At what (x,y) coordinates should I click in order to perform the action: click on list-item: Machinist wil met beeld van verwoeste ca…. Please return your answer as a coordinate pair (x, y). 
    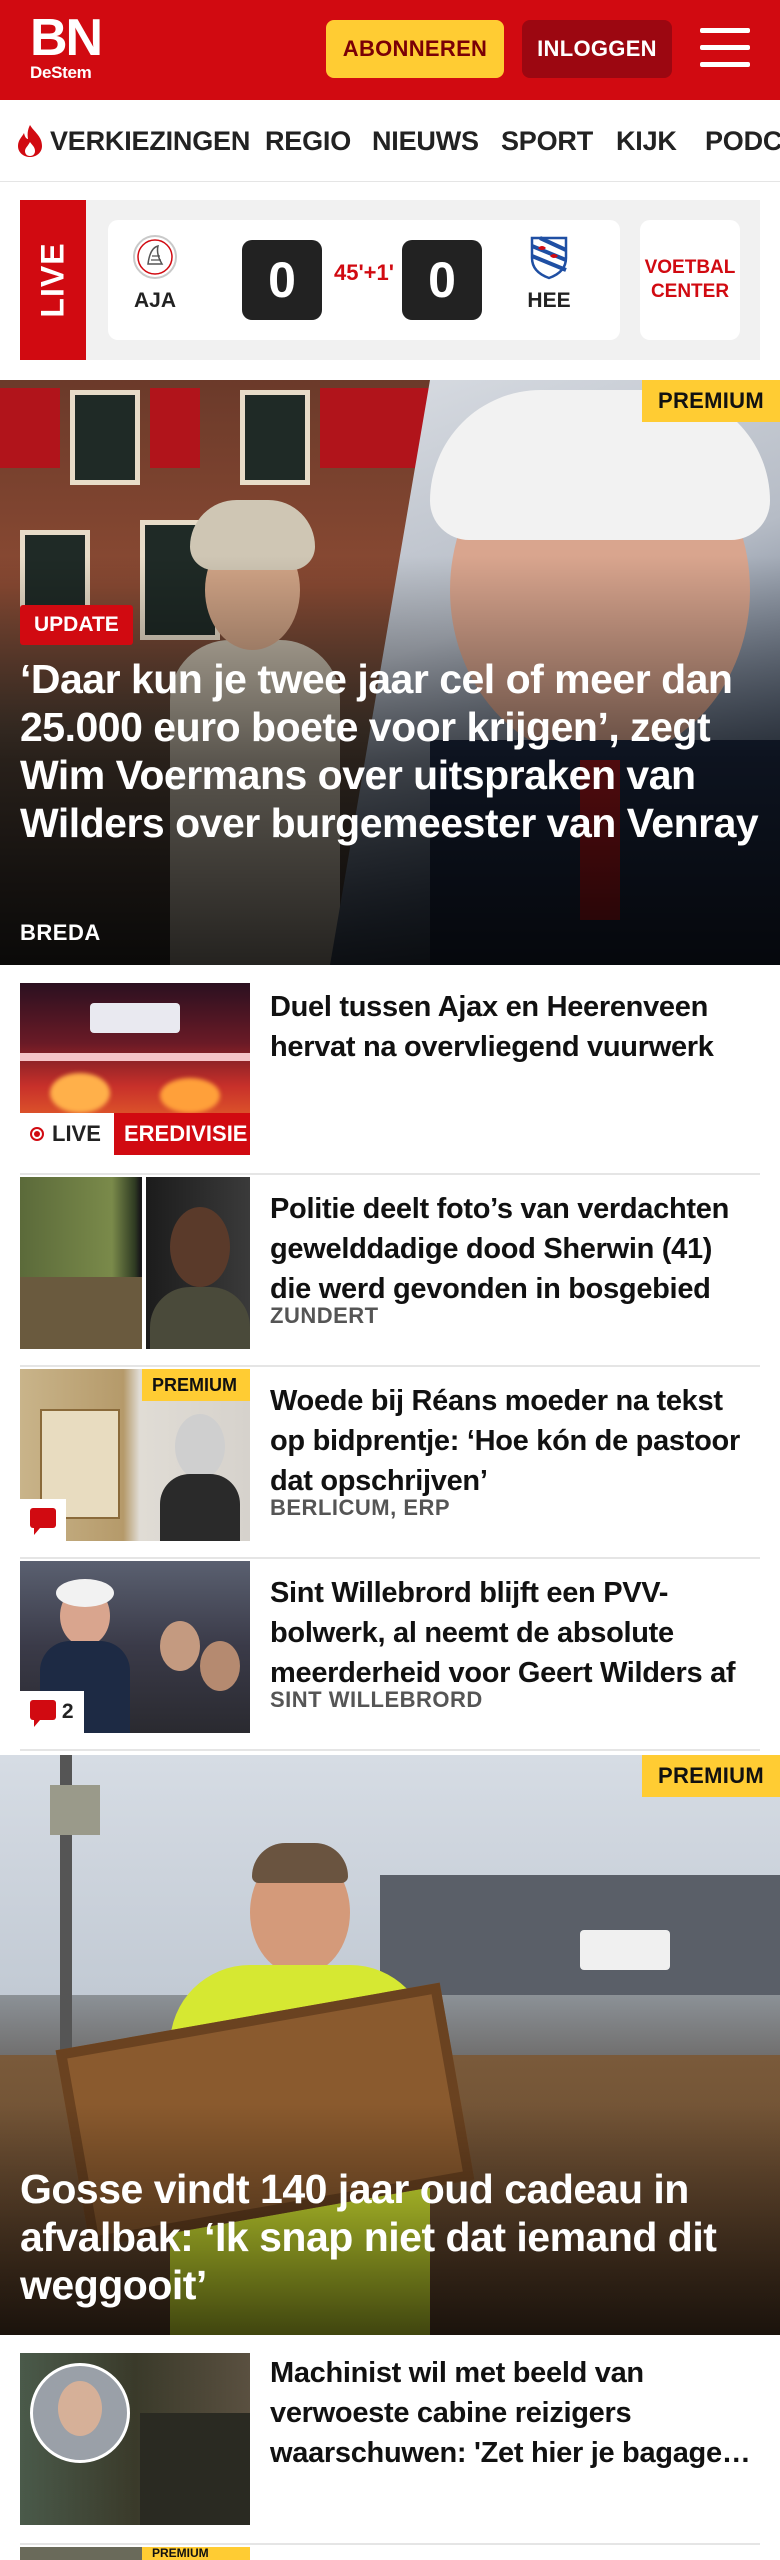
    Looking at the image, I should click on (390, 2449).